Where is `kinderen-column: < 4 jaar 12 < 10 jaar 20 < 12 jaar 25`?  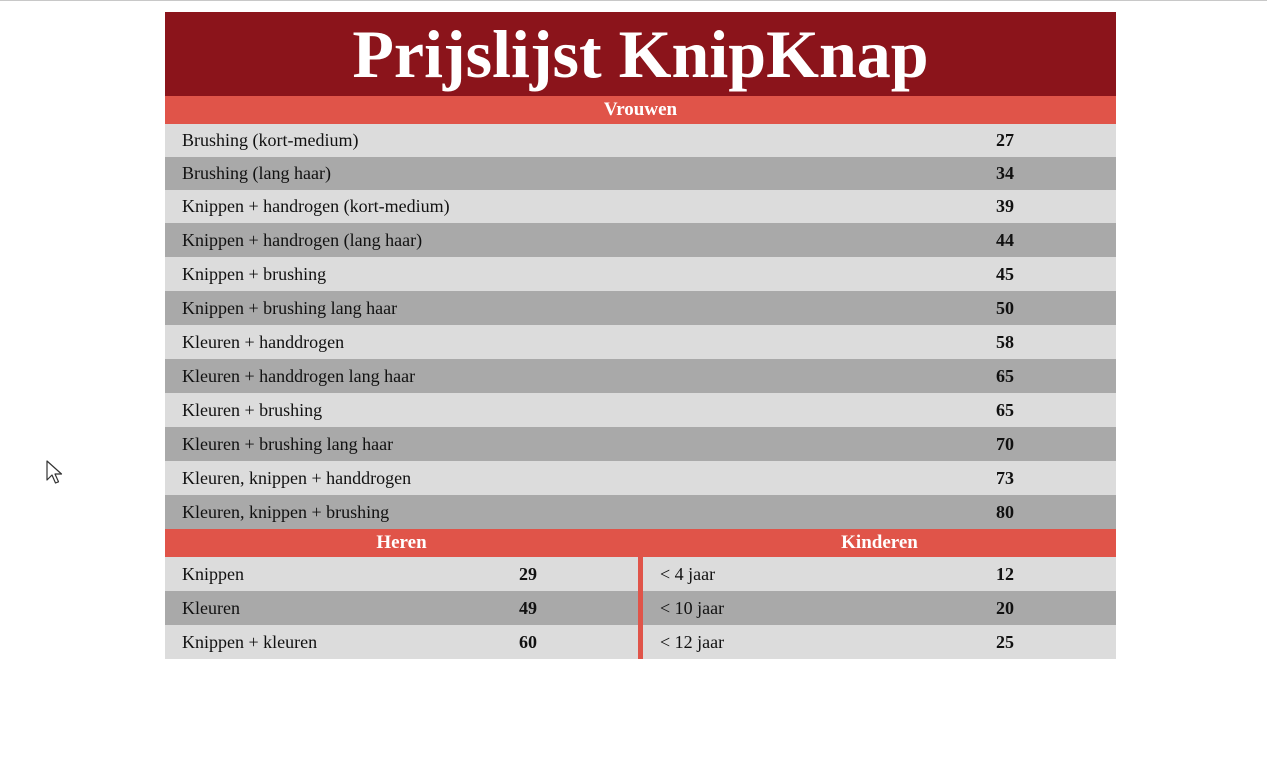
kinderen-column: < 4 jaar 12 < 10 jaar 20 < 12 jaar 25 is located at coordinates (879, 608).